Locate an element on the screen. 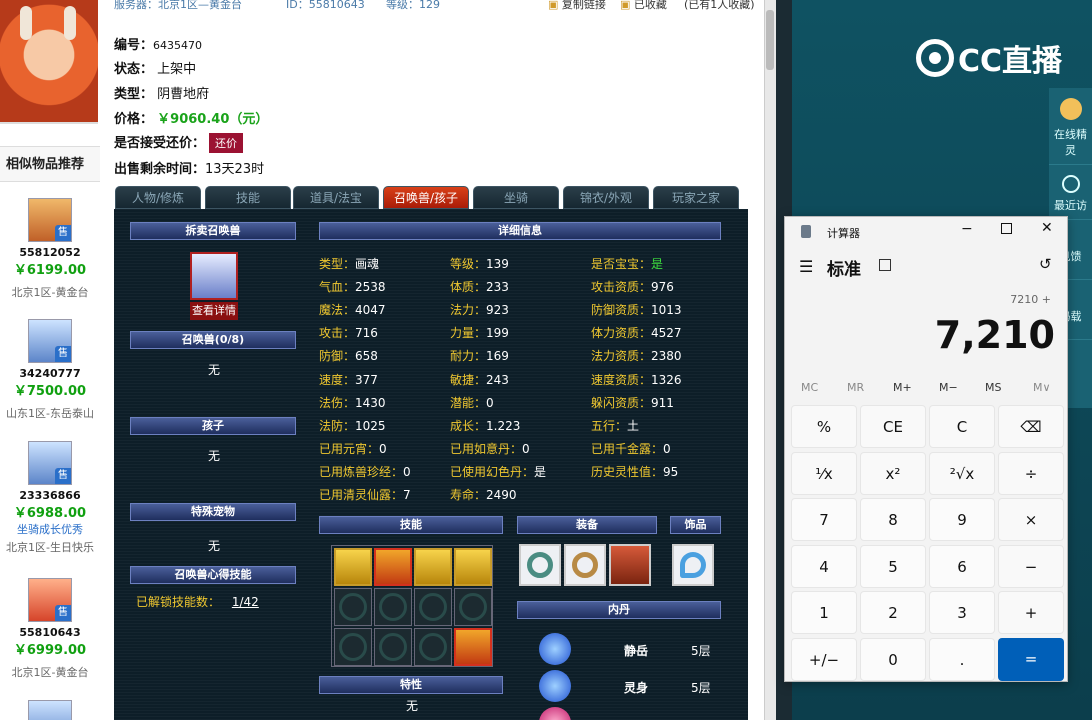  memory-add: M+ is located at coordinates (902, 387).